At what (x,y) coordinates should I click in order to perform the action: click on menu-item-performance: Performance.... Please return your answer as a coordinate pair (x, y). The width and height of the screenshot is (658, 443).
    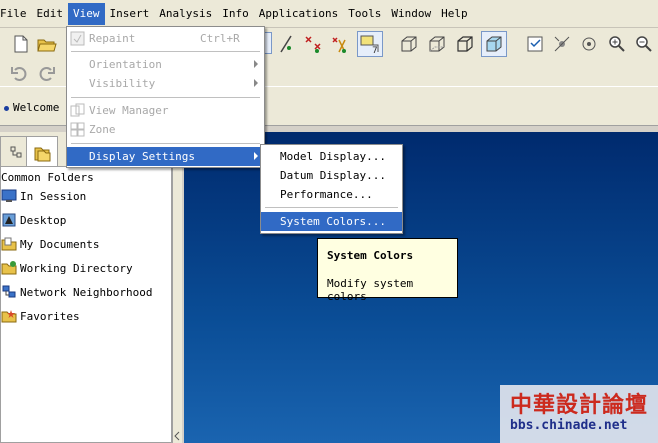
    Looking at the image, I should click on (331, 194).